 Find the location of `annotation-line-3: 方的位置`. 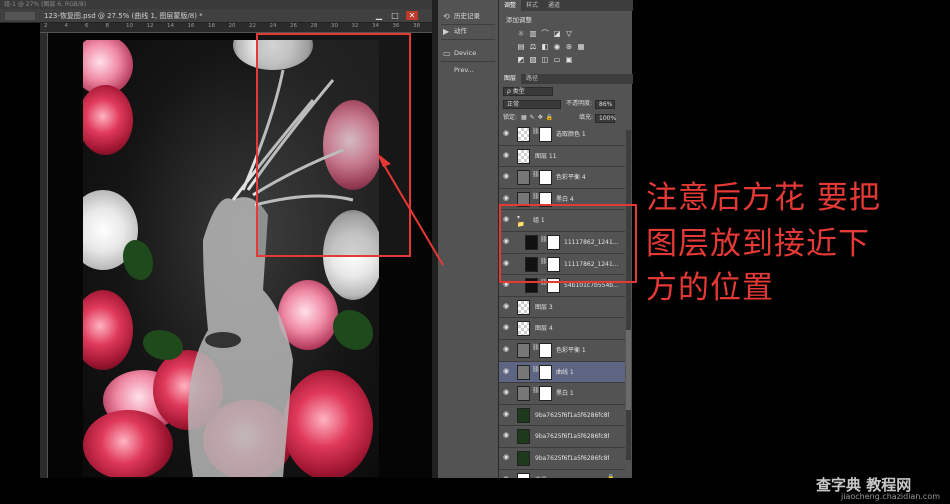

annotation-line-3: 方的位置 is located at coordinates (710, 288).